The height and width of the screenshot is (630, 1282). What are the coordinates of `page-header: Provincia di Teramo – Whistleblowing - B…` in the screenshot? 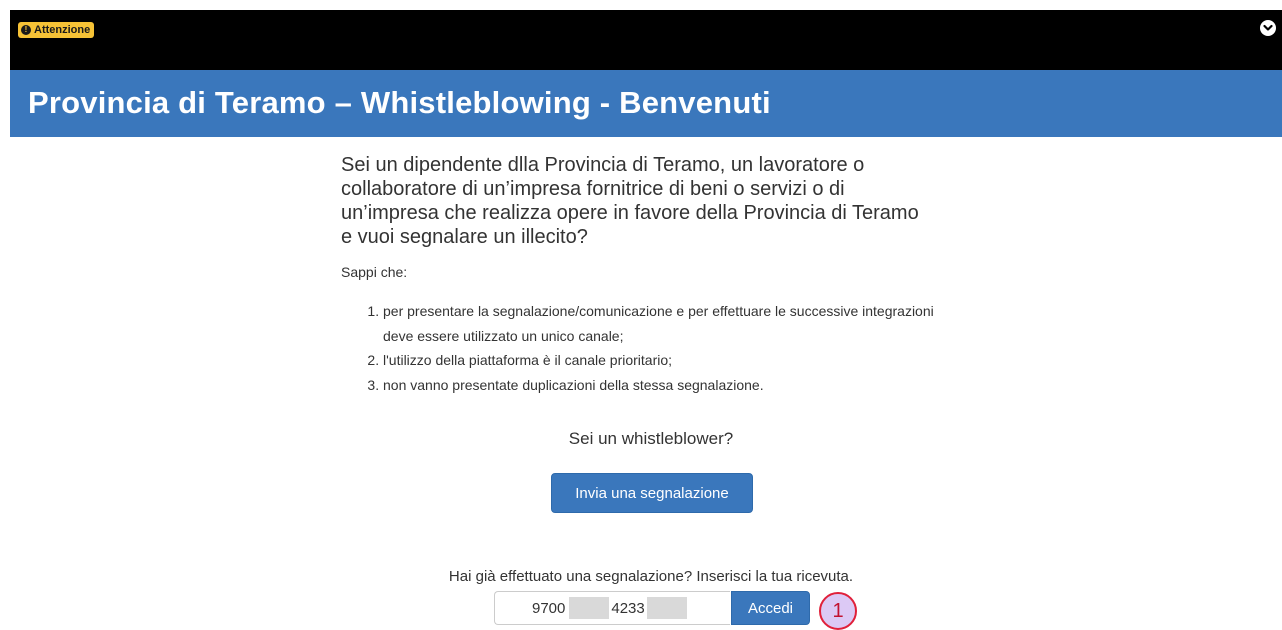 It's located at (646, 103).